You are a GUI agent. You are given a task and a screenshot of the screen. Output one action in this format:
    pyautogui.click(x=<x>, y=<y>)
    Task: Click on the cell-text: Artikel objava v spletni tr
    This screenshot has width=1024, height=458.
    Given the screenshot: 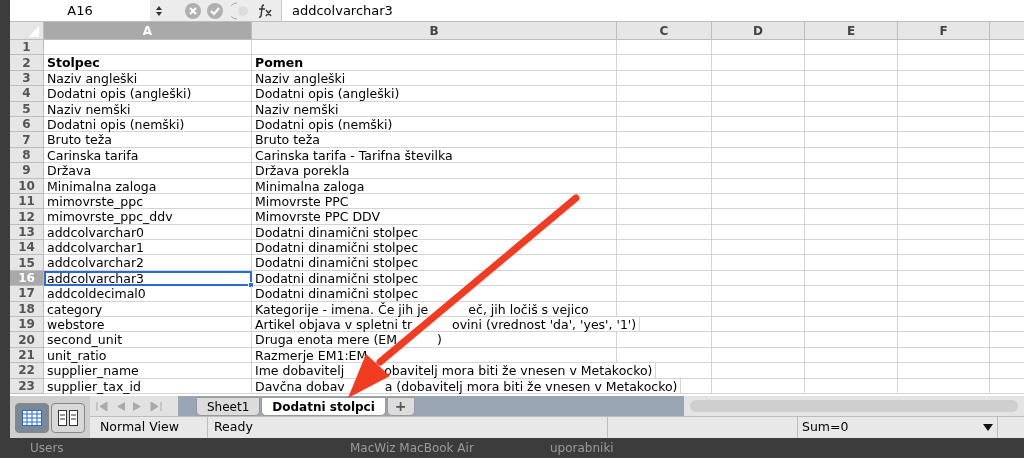 What is the action you would take?
    pyautogui.click(x=334, y=324)
    